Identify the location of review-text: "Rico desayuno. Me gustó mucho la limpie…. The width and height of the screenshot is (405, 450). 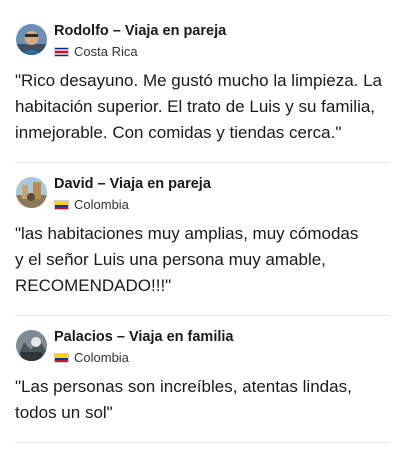
(199, 106).